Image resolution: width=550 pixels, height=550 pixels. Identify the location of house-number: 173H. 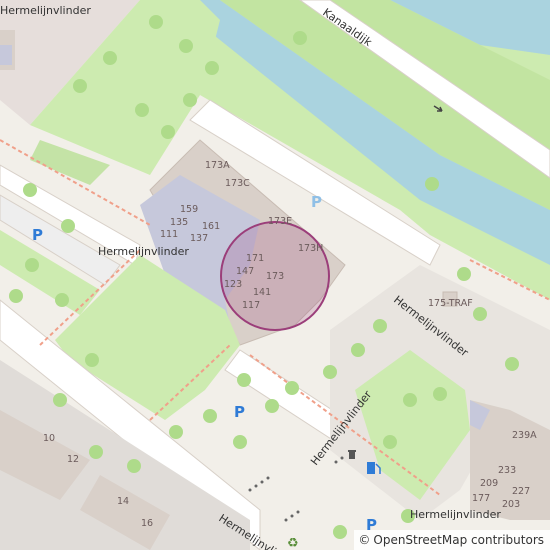
(310, 248).